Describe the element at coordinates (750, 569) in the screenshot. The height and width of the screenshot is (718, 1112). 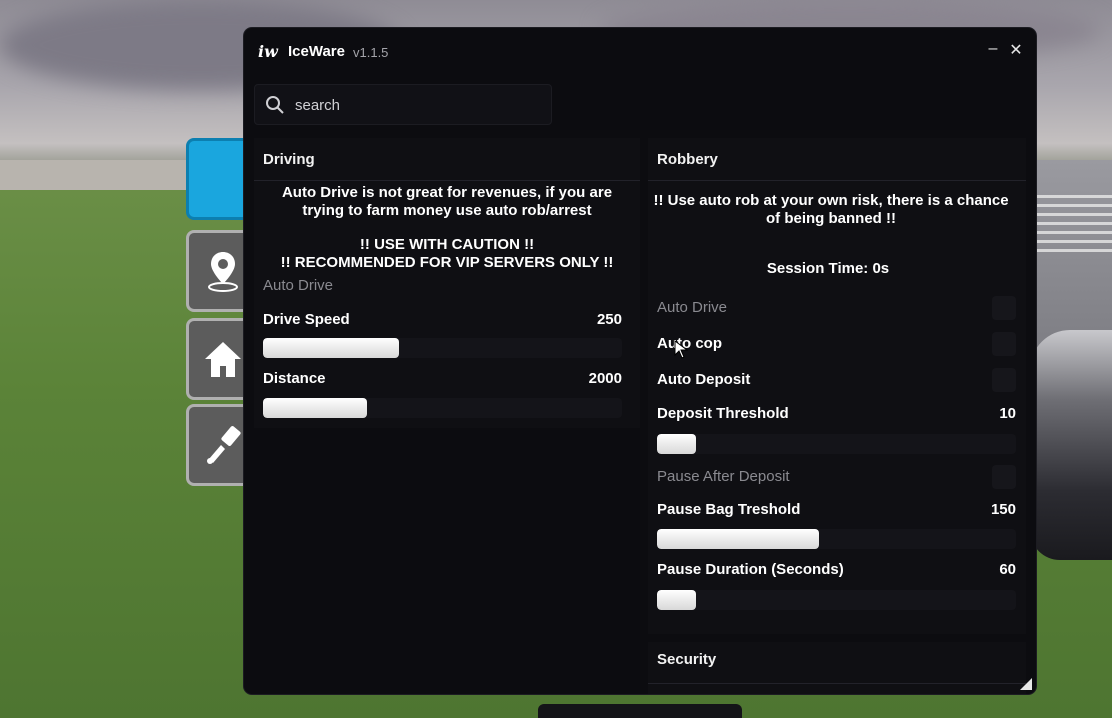
I see `pause-duration-label: Pause Duration (Seconds)` at that location.